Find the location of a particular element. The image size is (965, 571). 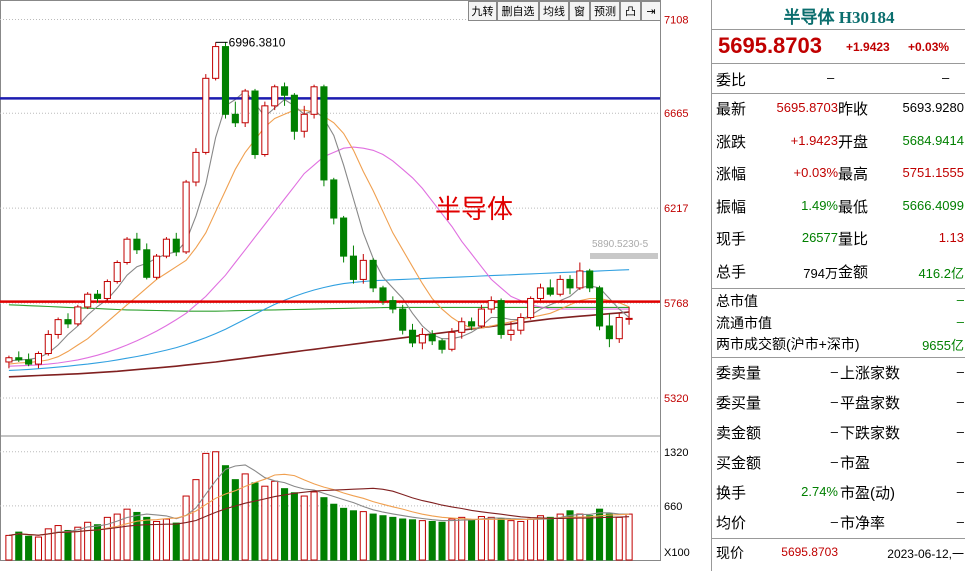

quote-value: 5684.9414 is located at coordinates (933, 140).